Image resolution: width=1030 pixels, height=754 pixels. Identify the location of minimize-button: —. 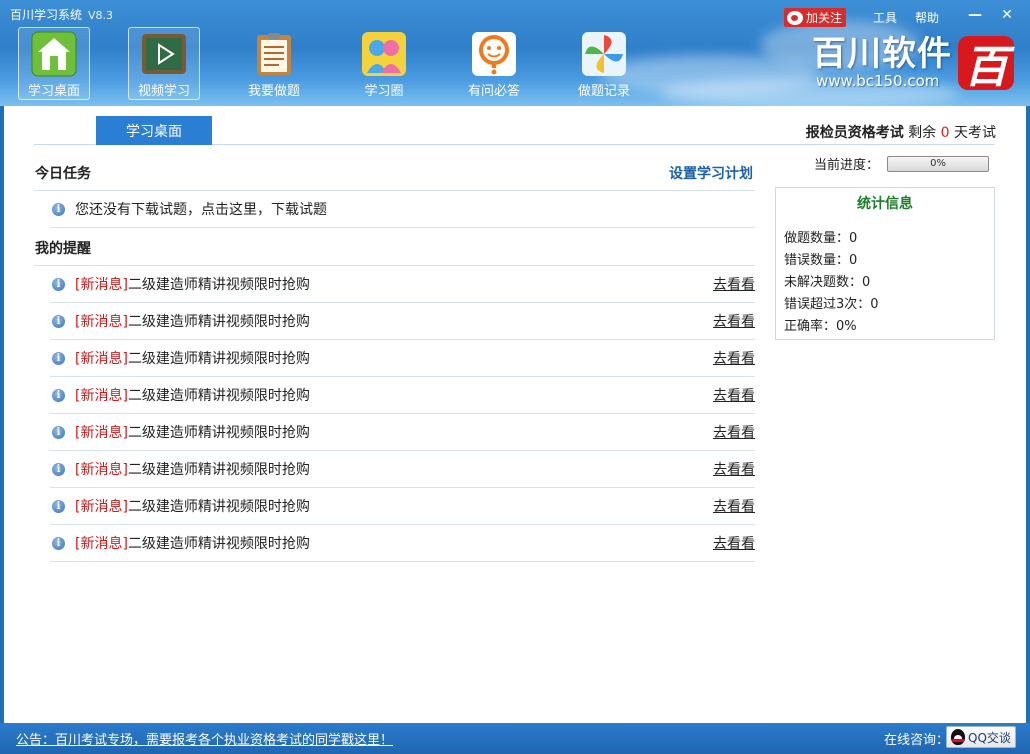
(975, 15).